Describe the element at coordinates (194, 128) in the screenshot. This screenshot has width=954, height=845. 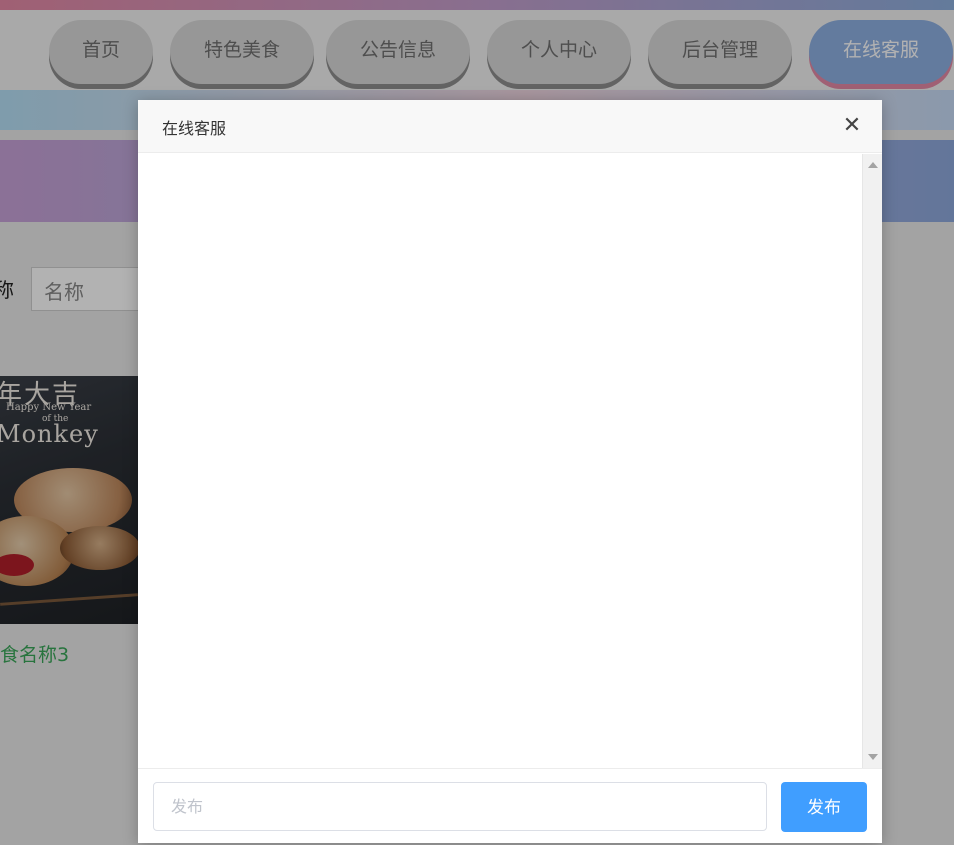
I see `modal-title: 在线客服` at that location.